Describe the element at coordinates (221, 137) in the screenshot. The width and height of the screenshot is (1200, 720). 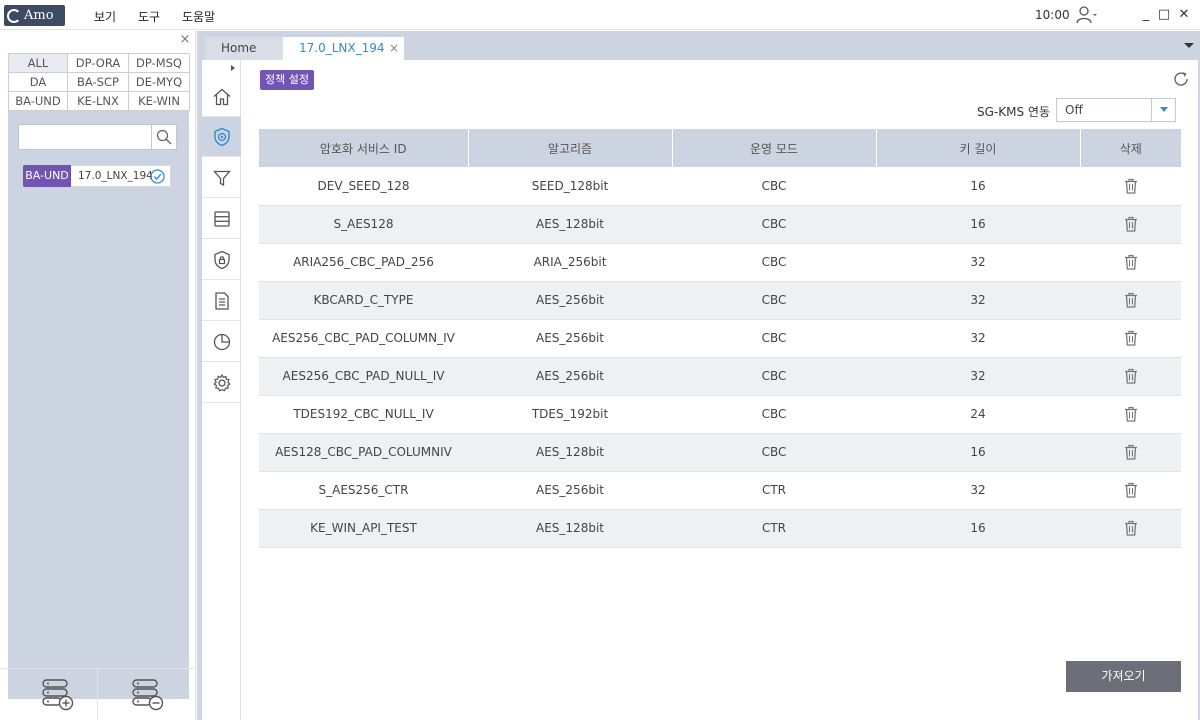
I see `rail-policy-button` at that location.